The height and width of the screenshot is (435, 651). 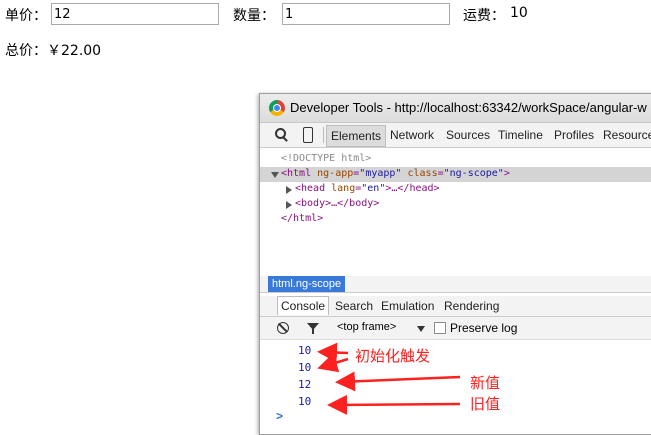 I want to click on annotation-init-trigger: 初始化触发, so click(x=393, y=356).